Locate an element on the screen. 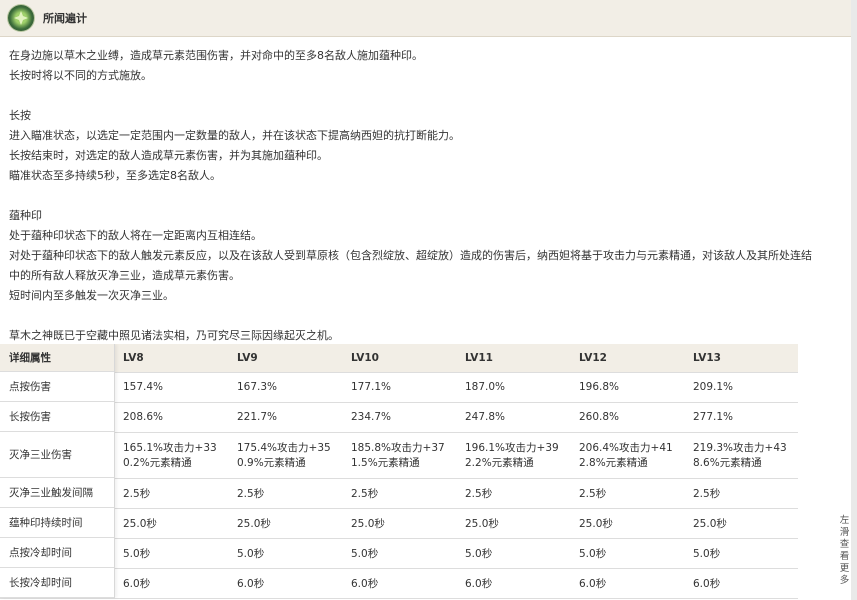  value-cell: 234.7% is located at coordinates (399, 417).